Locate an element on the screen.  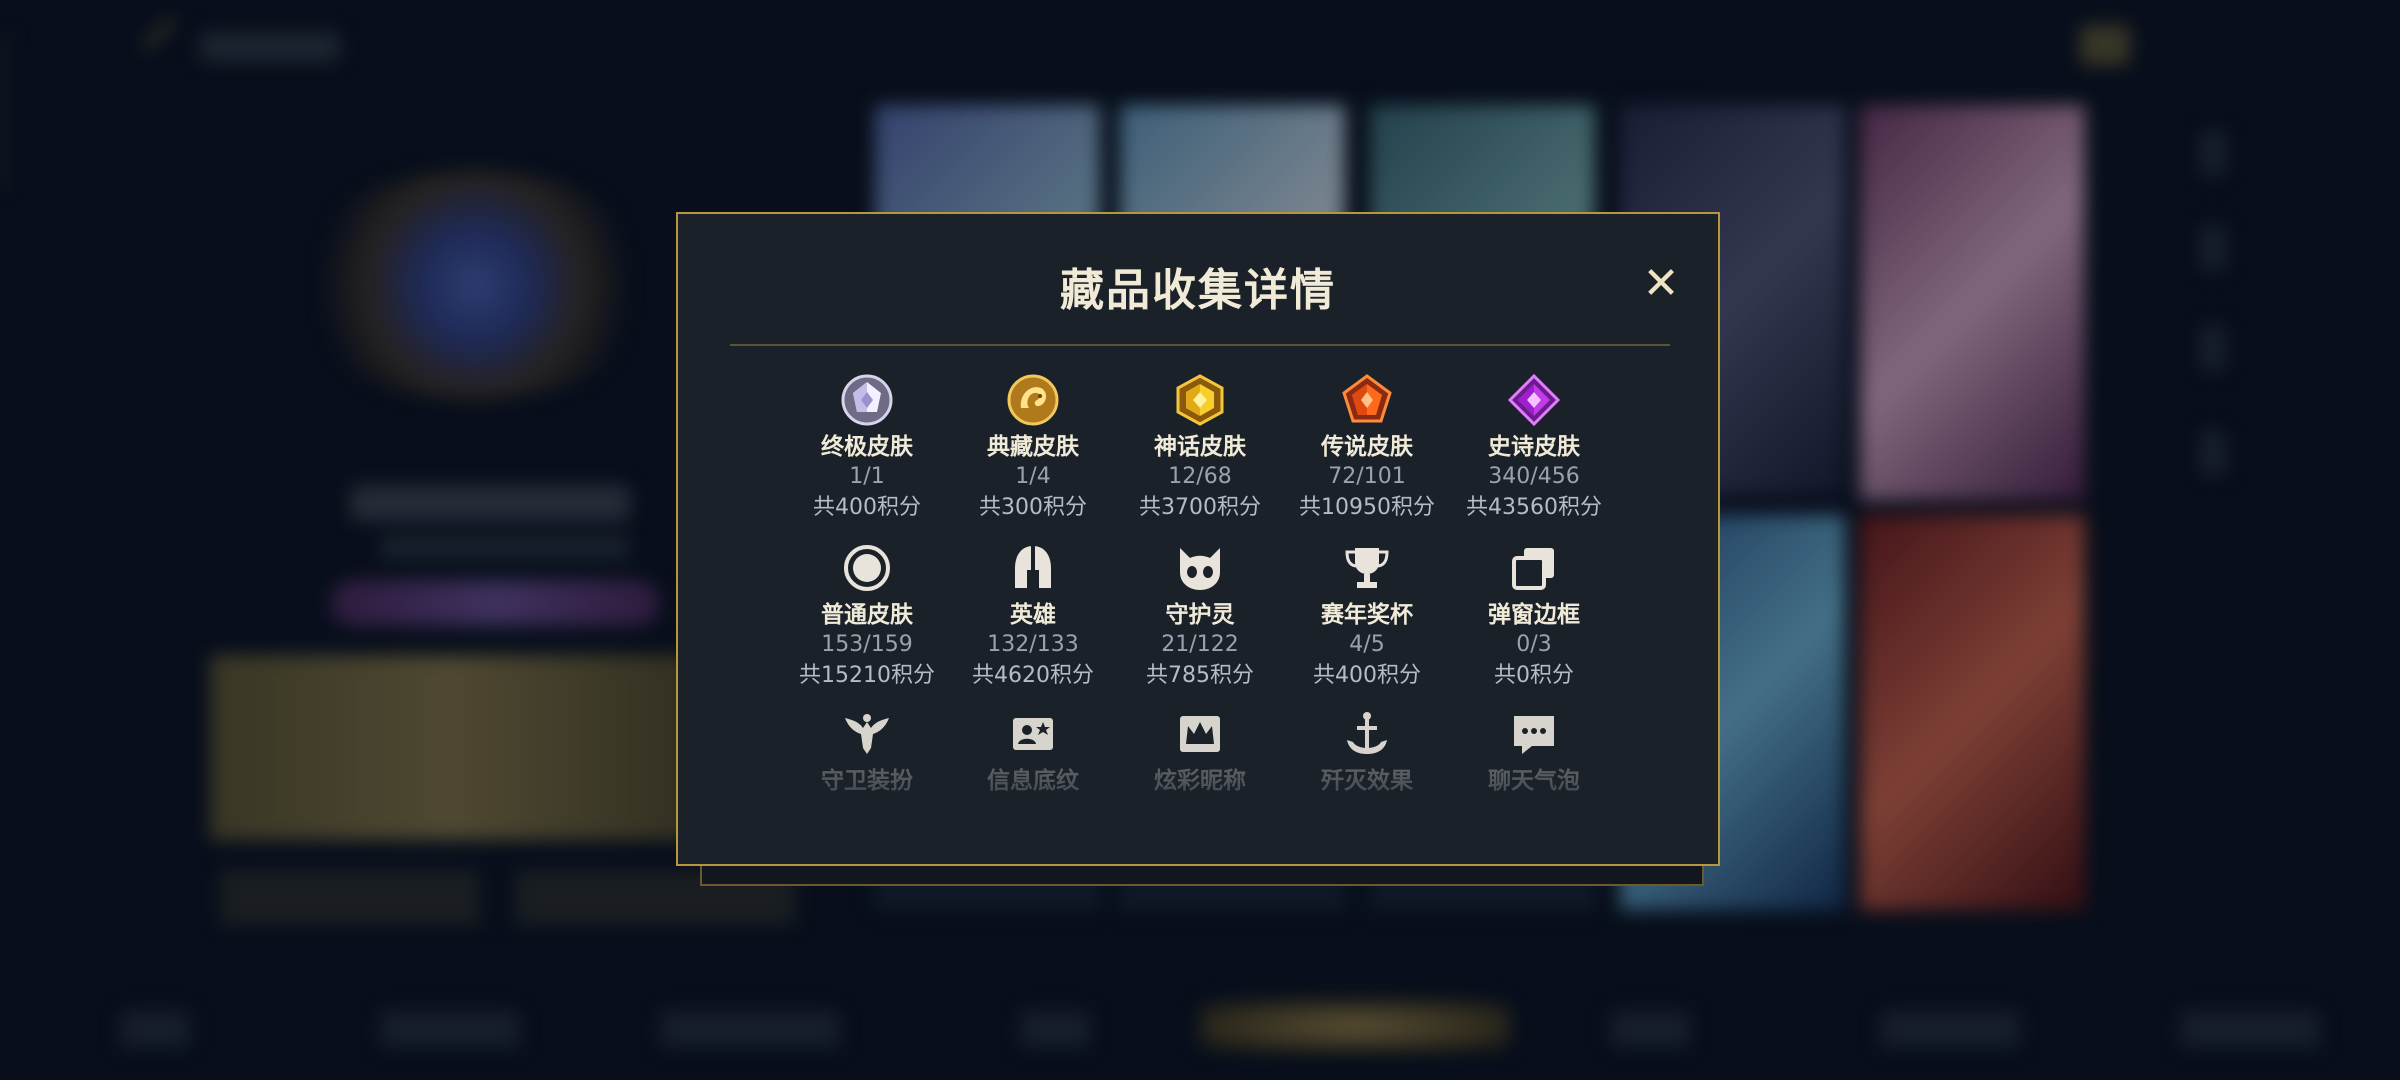
collection-item-popup-frame: 弹窗边框 0/3 共0积分 is located at coordinates (1534, 617).